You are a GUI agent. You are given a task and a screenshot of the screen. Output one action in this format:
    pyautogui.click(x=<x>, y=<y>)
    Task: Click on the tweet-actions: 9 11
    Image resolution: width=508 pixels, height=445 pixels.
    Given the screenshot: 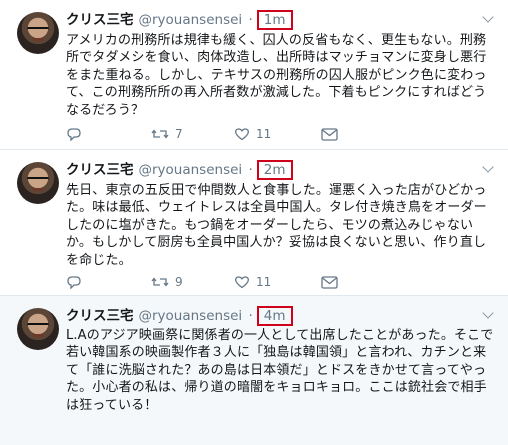 What is the action you would take?
    pyautogui.click(x=276, y=282)
    